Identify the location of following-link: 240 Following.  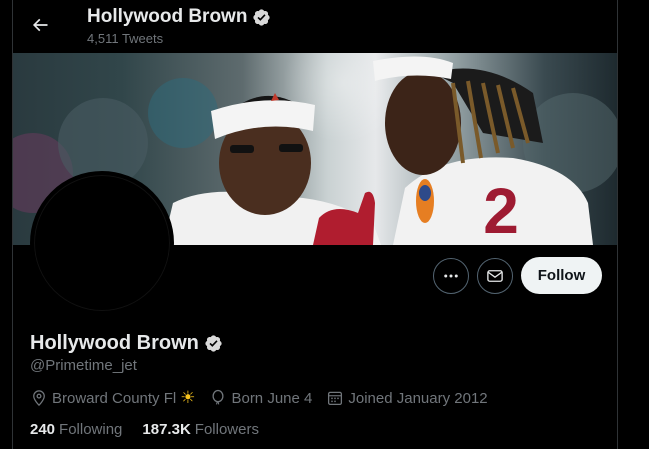
(86, 429).